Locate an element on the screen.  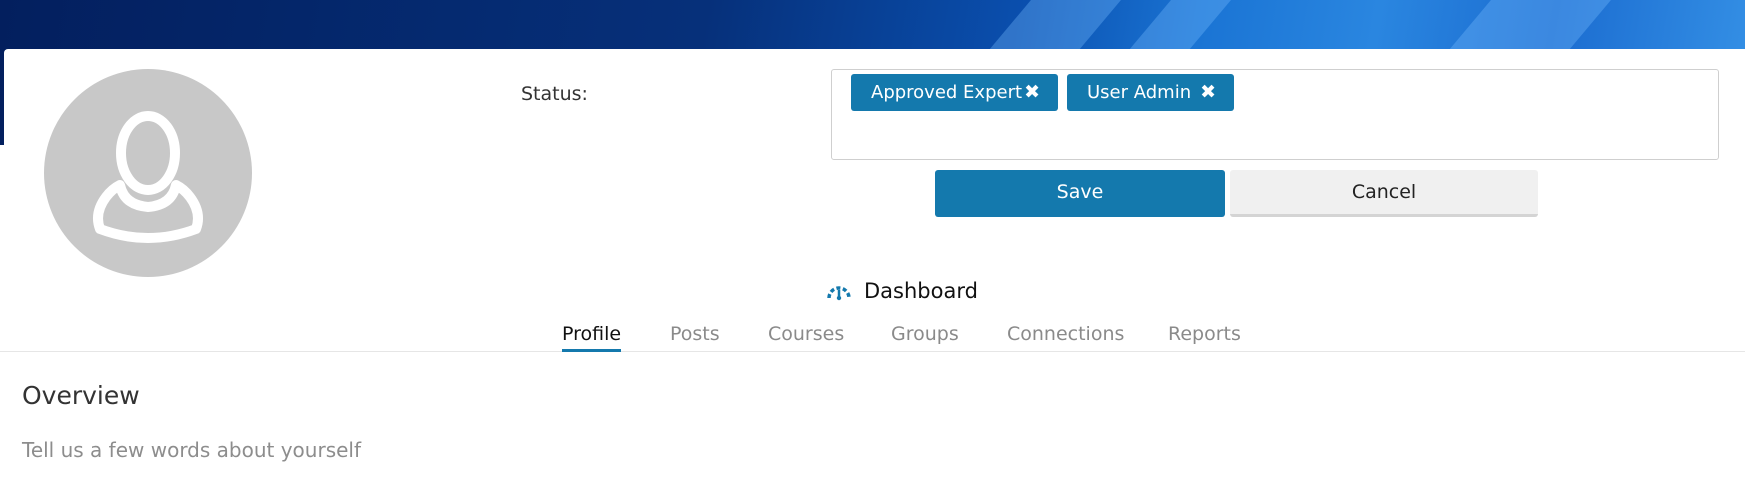
user-silhouette-icon is located at coordinates (148, 177).